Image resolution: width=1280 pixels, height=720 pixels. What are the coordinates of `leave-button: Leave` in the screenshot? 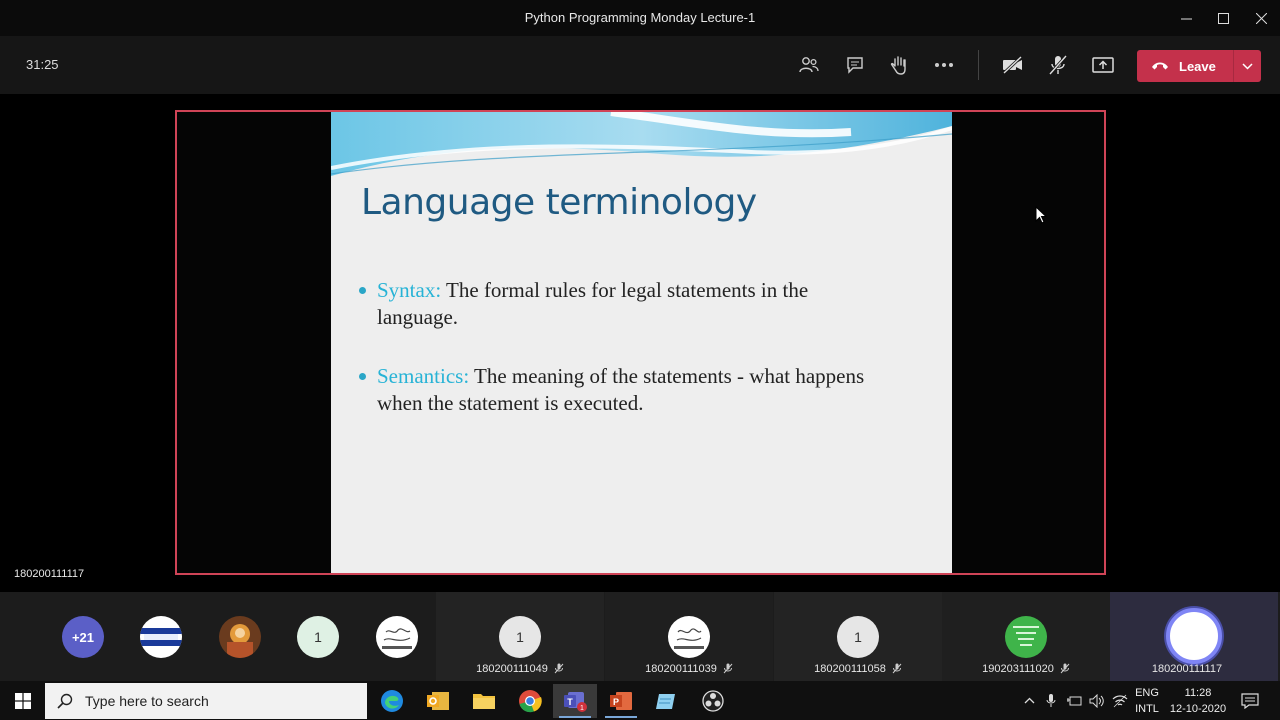 It's located at (1199, 66).